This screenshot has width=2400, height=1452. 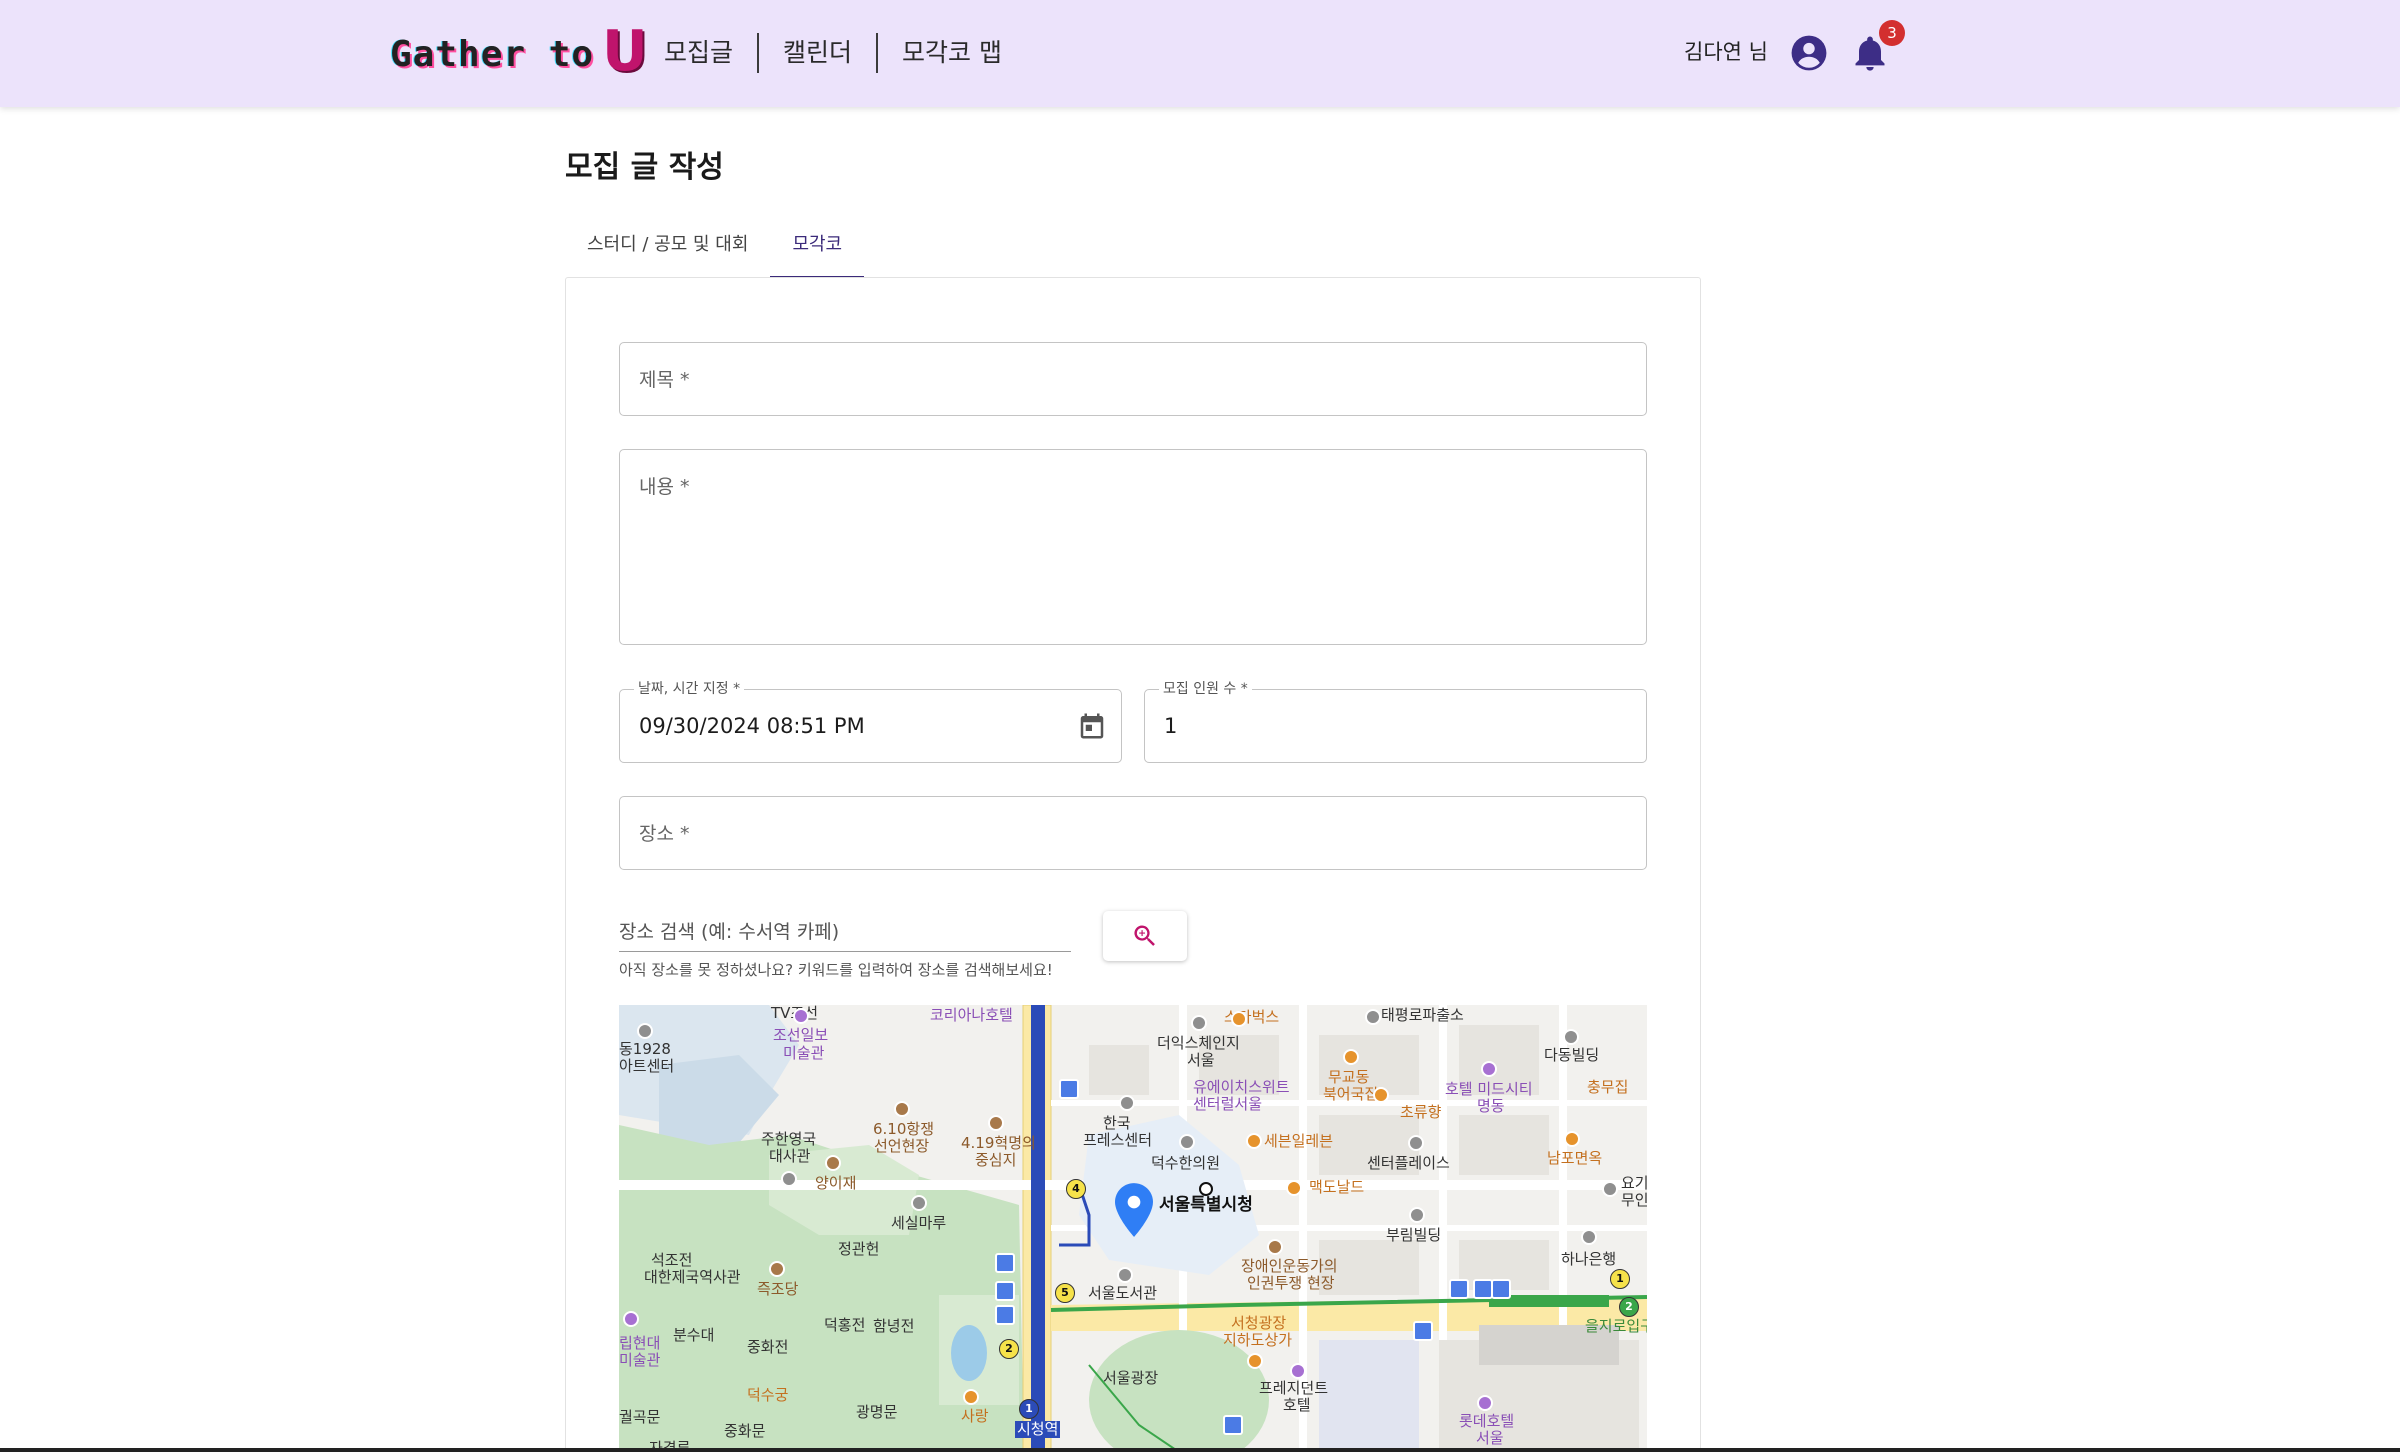 I want to click on map-pin-icon, so click(x=1134, y=1210).